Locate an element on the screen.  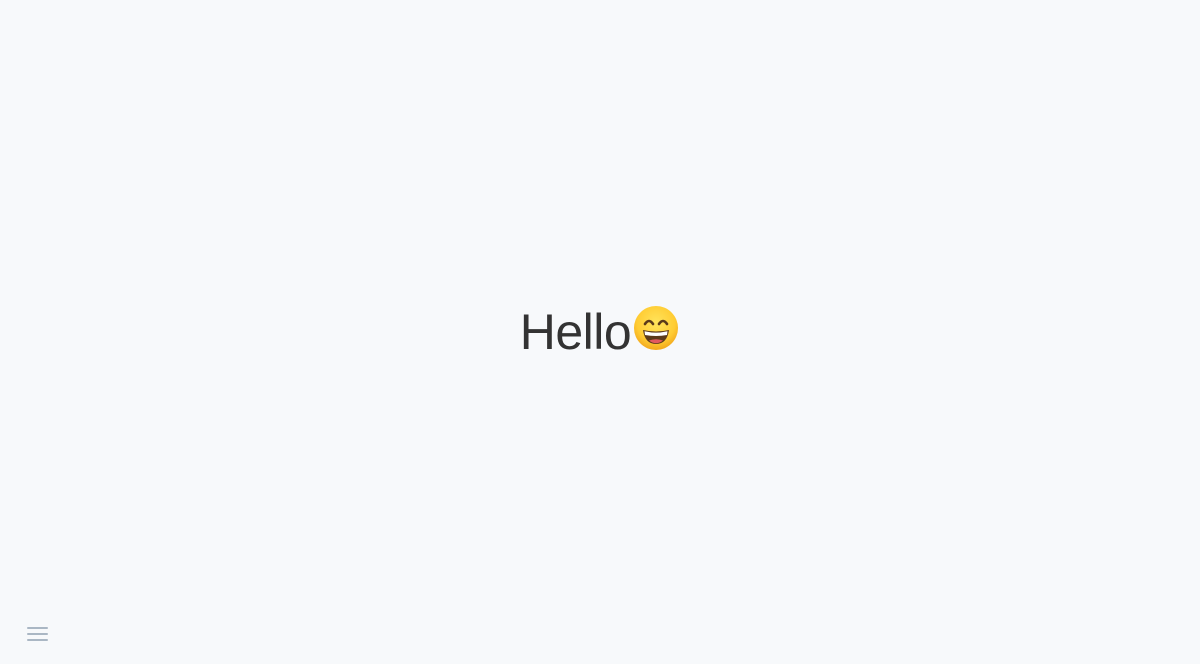
greeting: Hello is located at coordinates (600, 332).